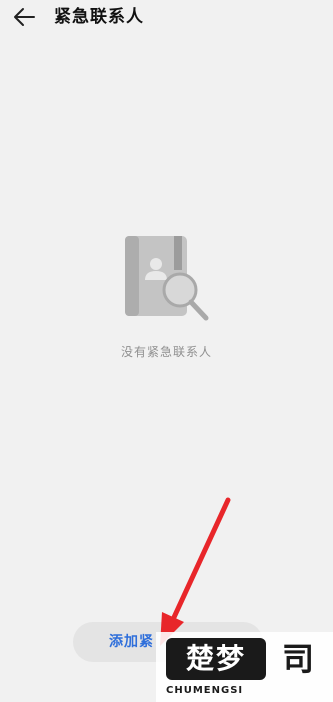 This screenshot has width=333, height=702. I want to click on empty-state-message: 没有紧急联系人, so click(166, 352).